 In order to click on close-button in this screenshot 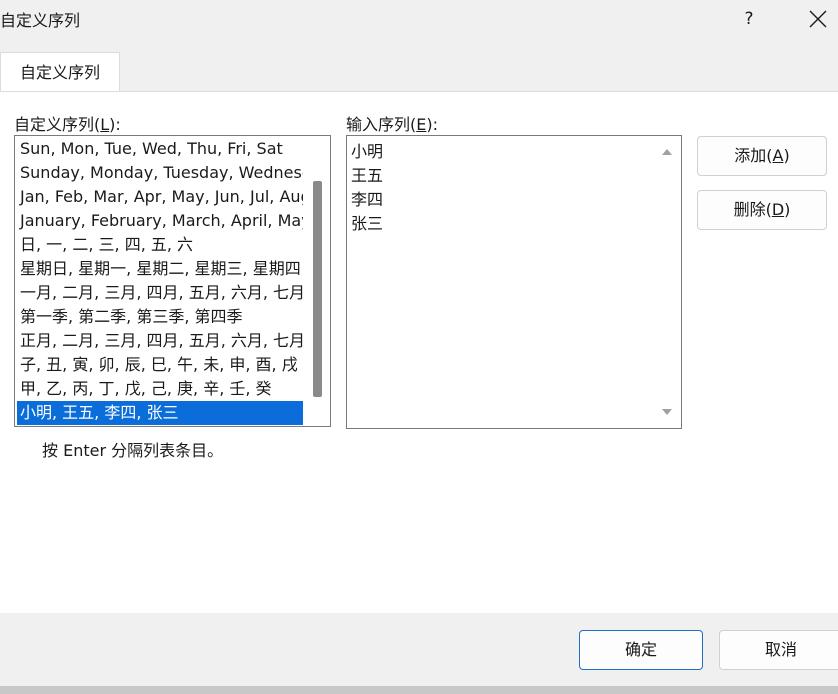, I will do `click(818, 19)`.